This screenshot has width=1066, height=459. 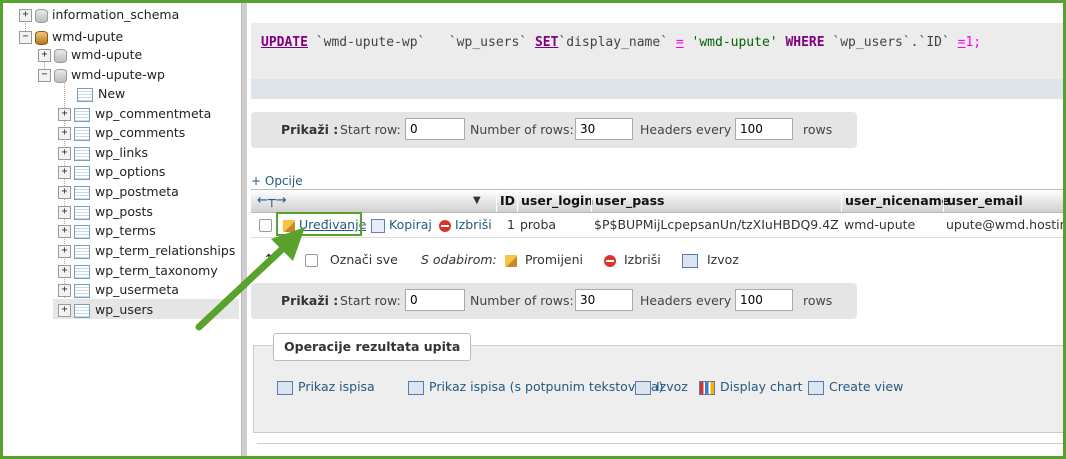 What do you see at coordinates (105, 309) in the screenshot?
I see `tree-item-wp-users: + wp_users` at bounding box center [105, 309].